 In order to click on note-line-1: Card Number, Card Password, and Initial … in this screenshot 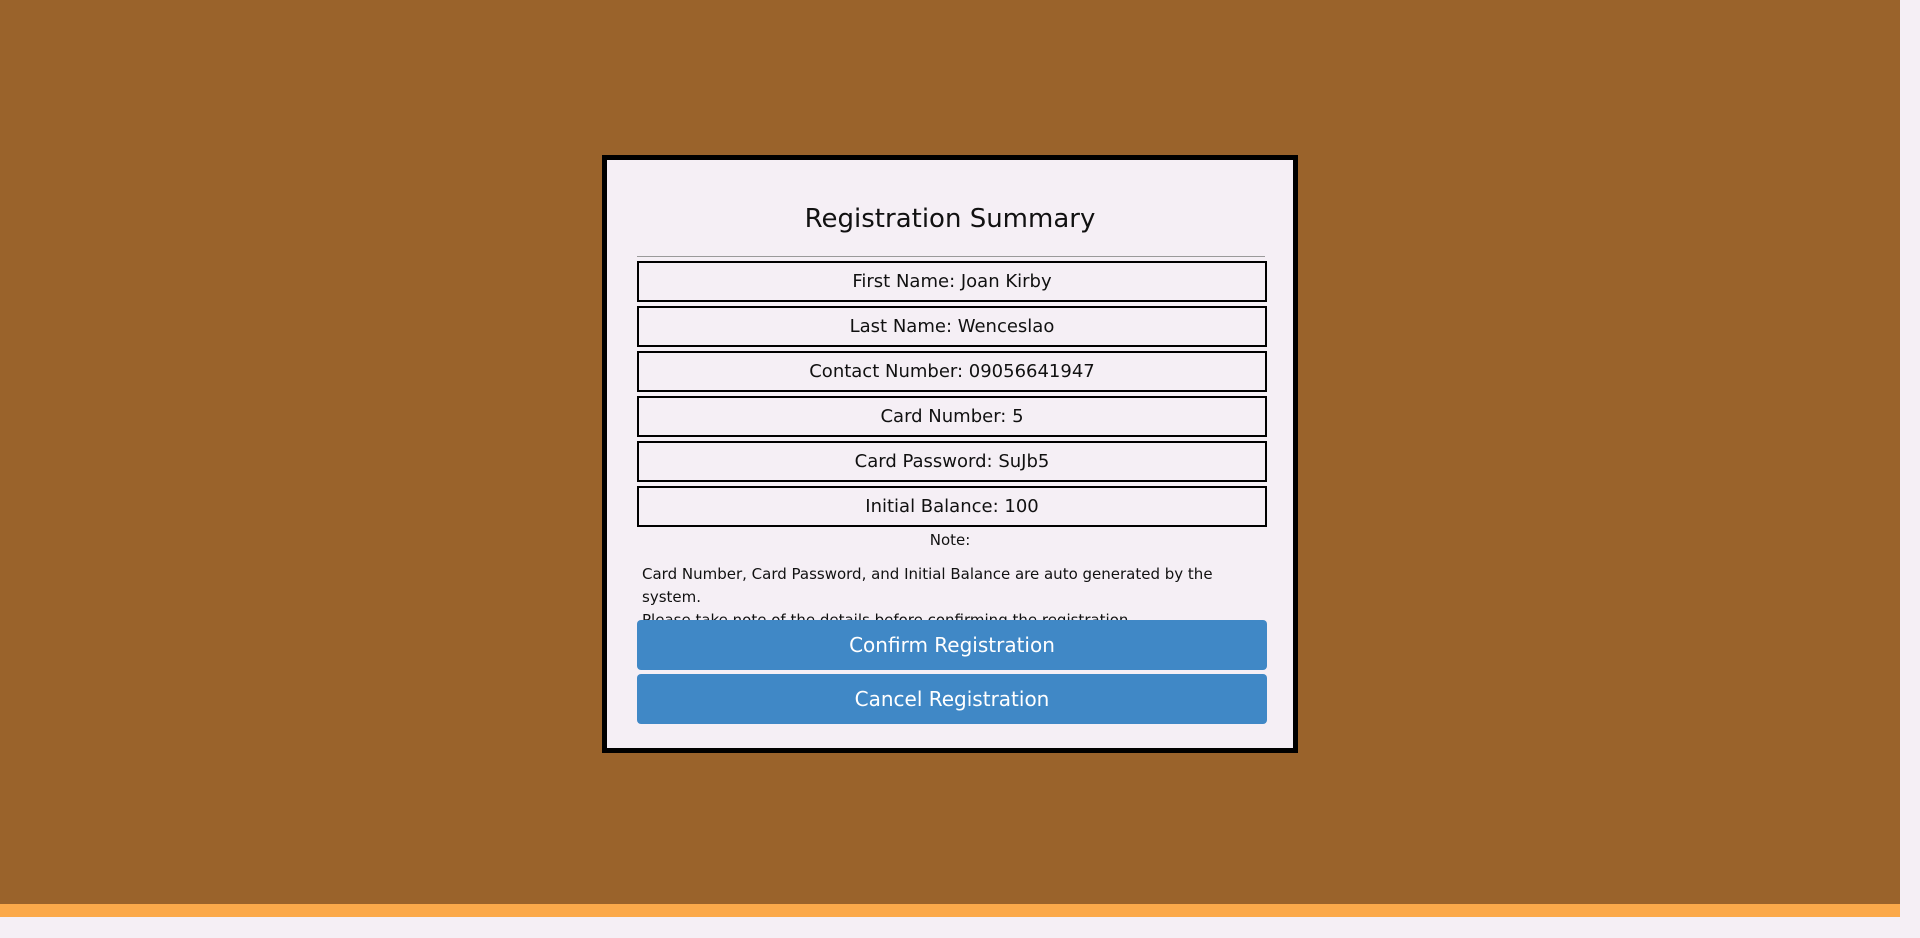, I will do `click(927, 585)`.